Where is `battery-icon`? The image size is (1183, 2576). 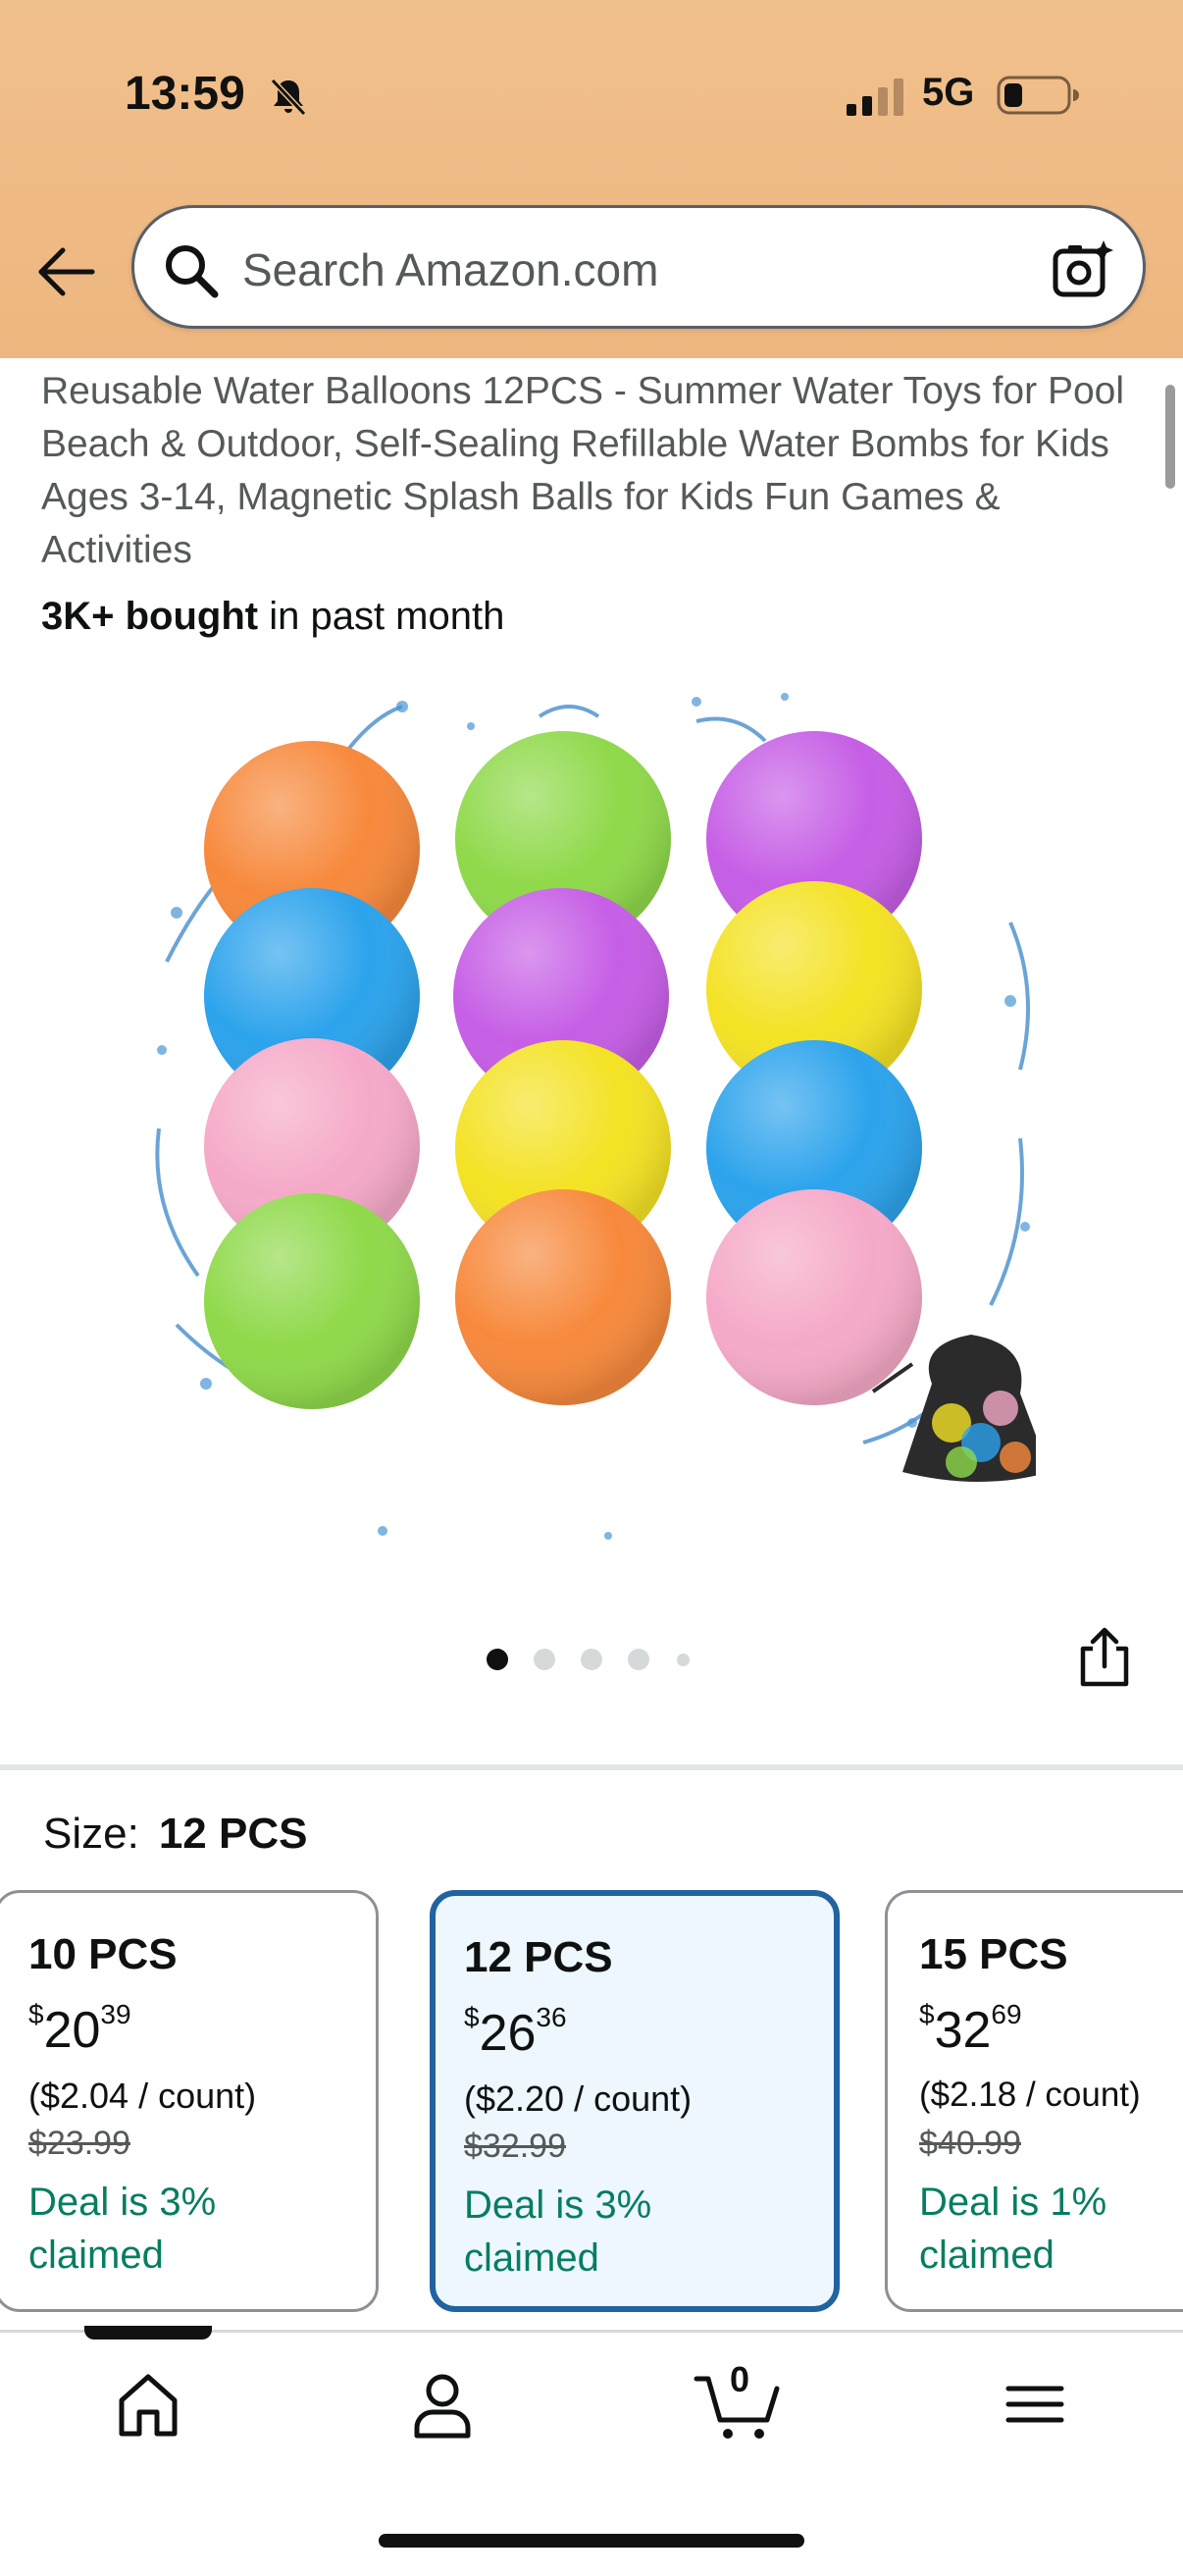 battery-icon is located at coordinates (1038, 95).